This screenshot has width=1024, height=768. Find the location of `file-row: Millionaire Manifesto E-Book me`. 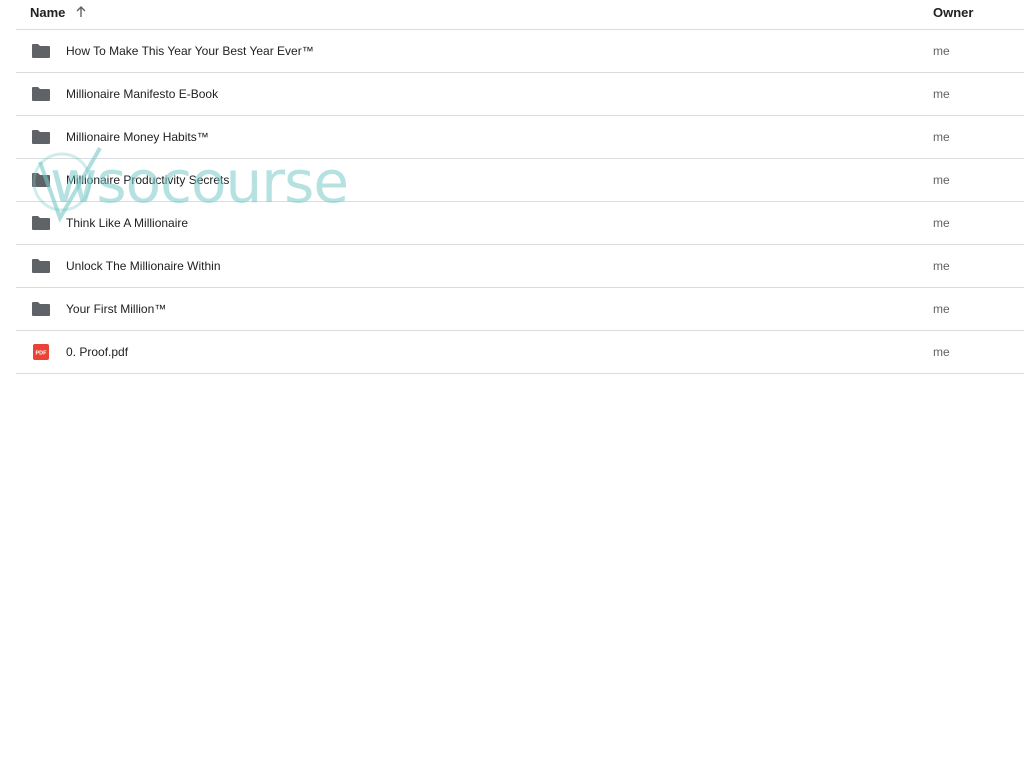

file-row: Millionaire Manifesto E-Book me is located at coordinates (520, 94).